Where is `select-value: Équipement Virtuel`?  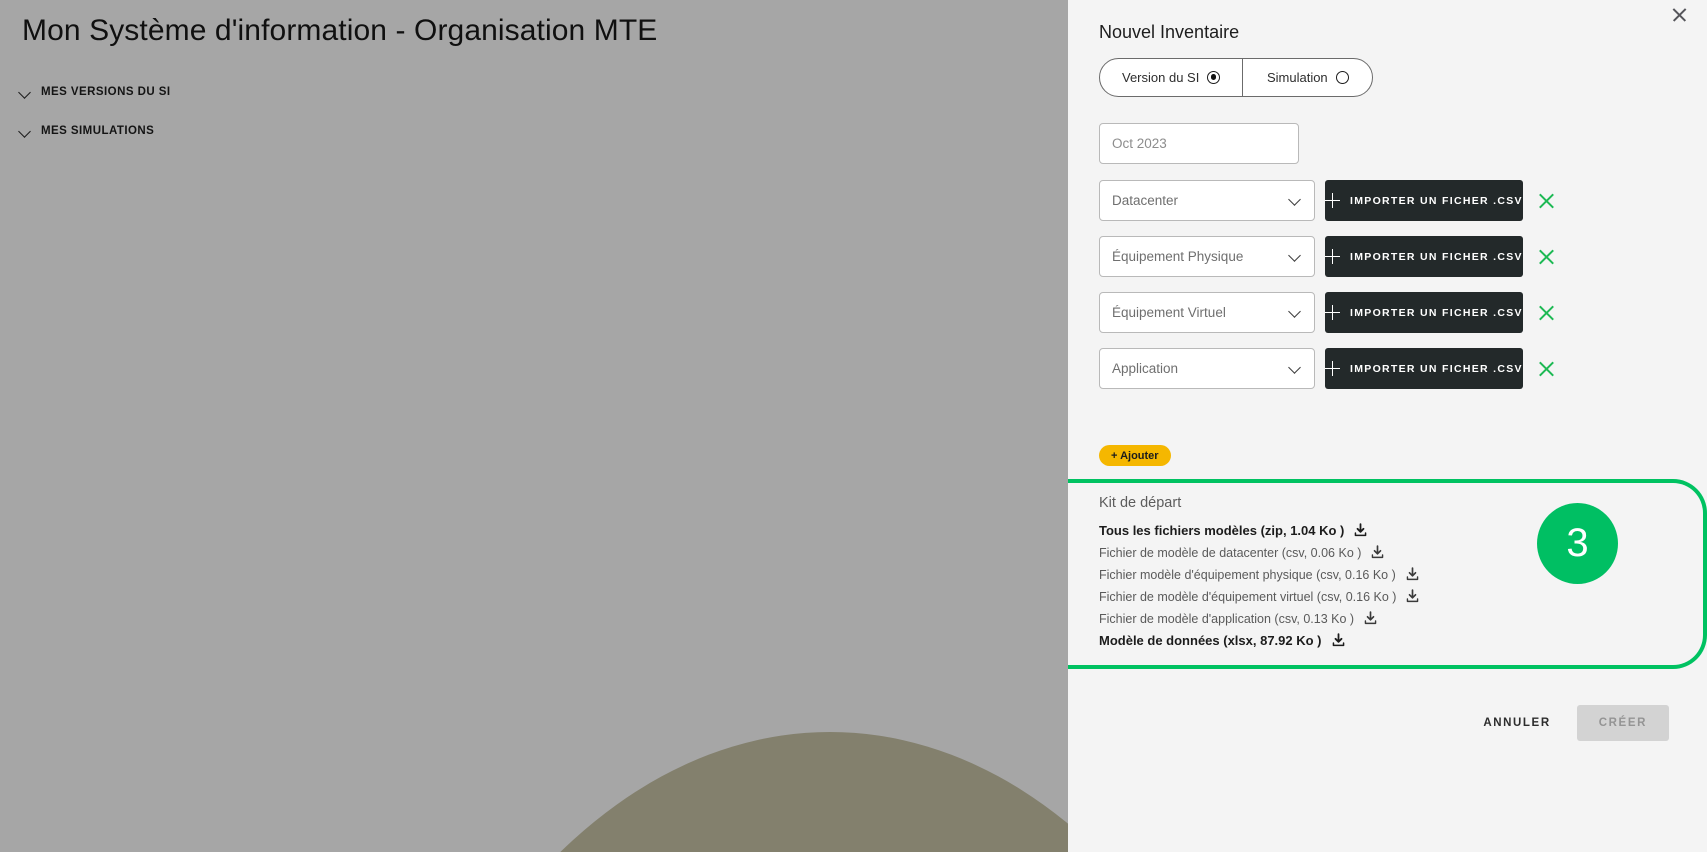 select-value: Équipement Virtuel is located at coordinates (1169, 312).